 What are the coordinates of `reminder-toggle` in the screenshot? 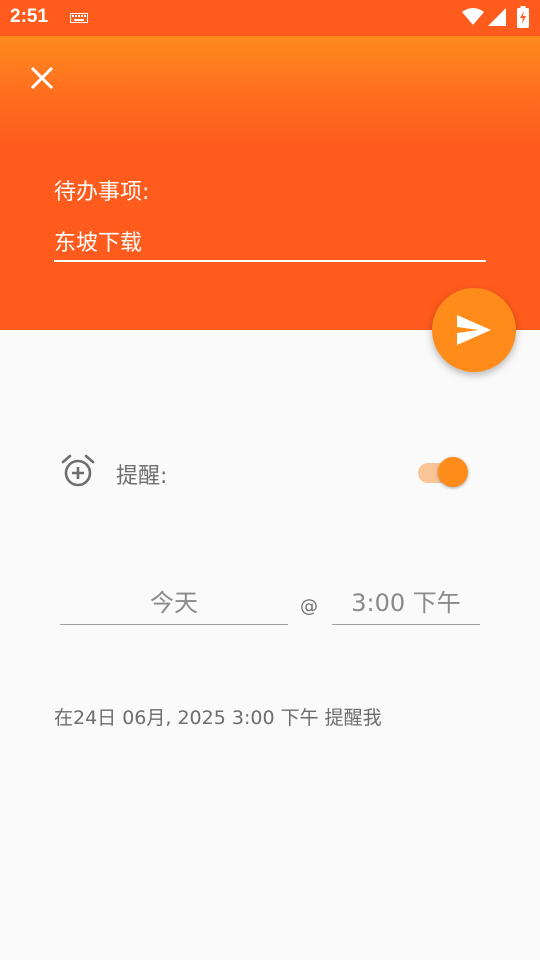 It's located at (444, 473).